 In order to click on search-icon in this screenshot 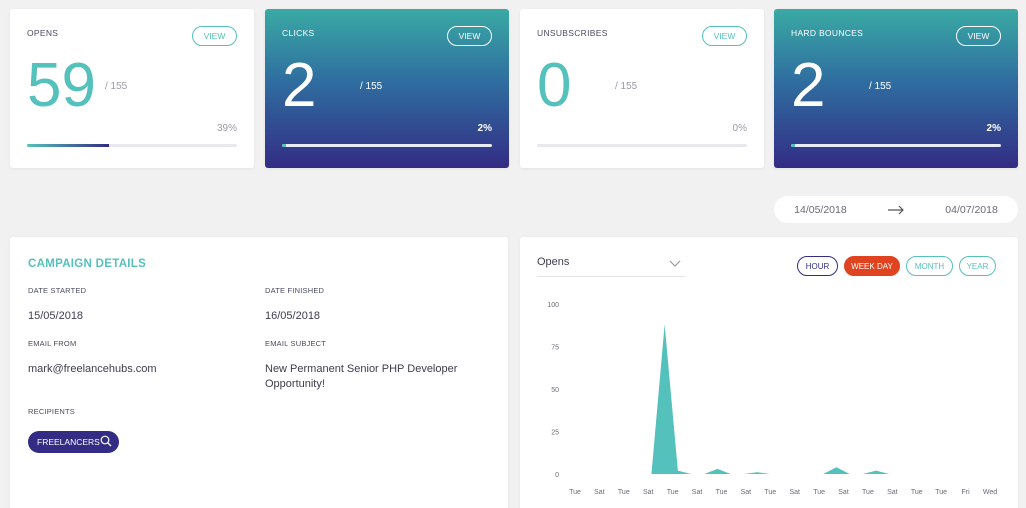, I will do `click(106, 442)`.